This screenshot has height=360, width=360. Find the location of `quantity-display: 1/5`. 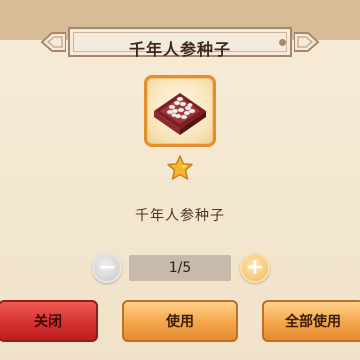

quantity-display: 1/5 is located at coordinates (180, 268).